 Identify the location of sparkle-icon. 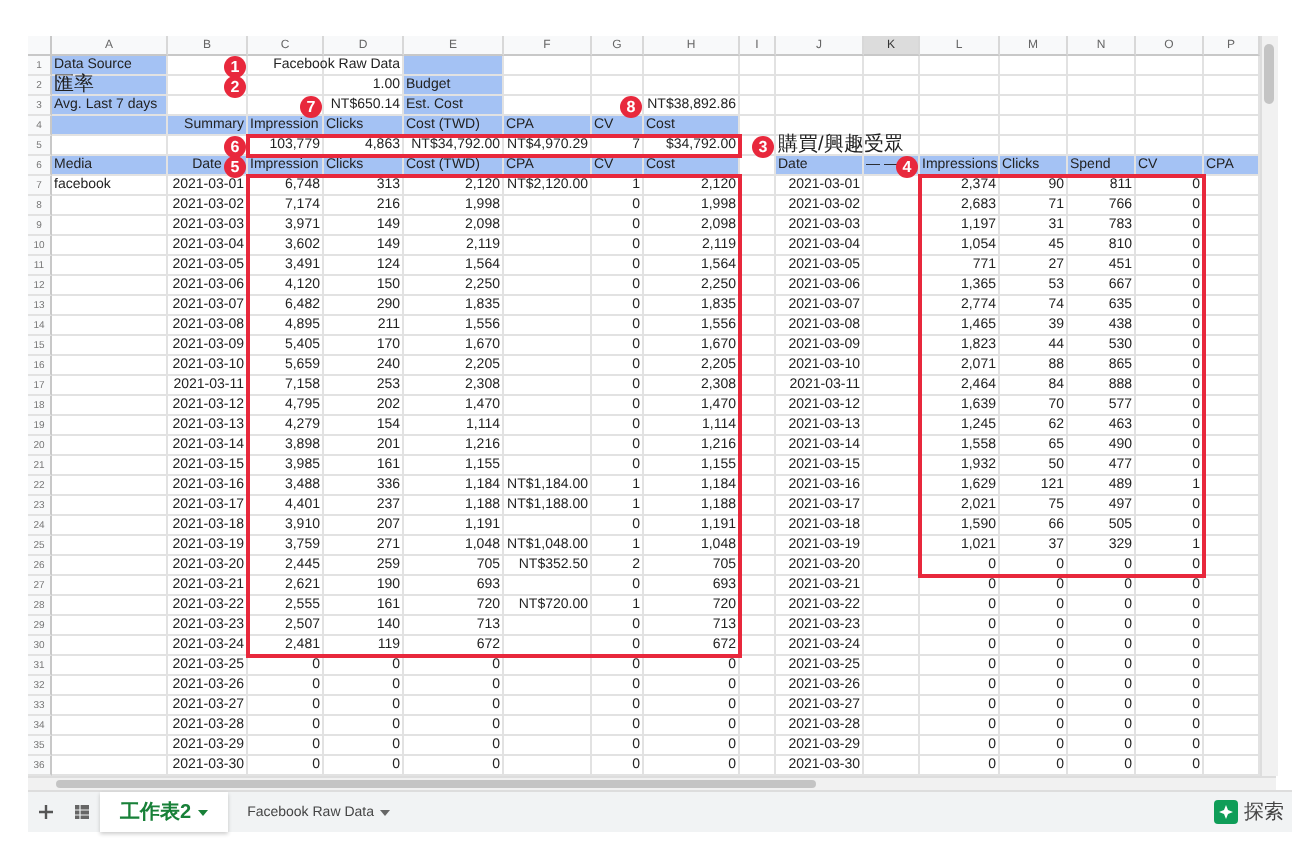
(1226, 812).